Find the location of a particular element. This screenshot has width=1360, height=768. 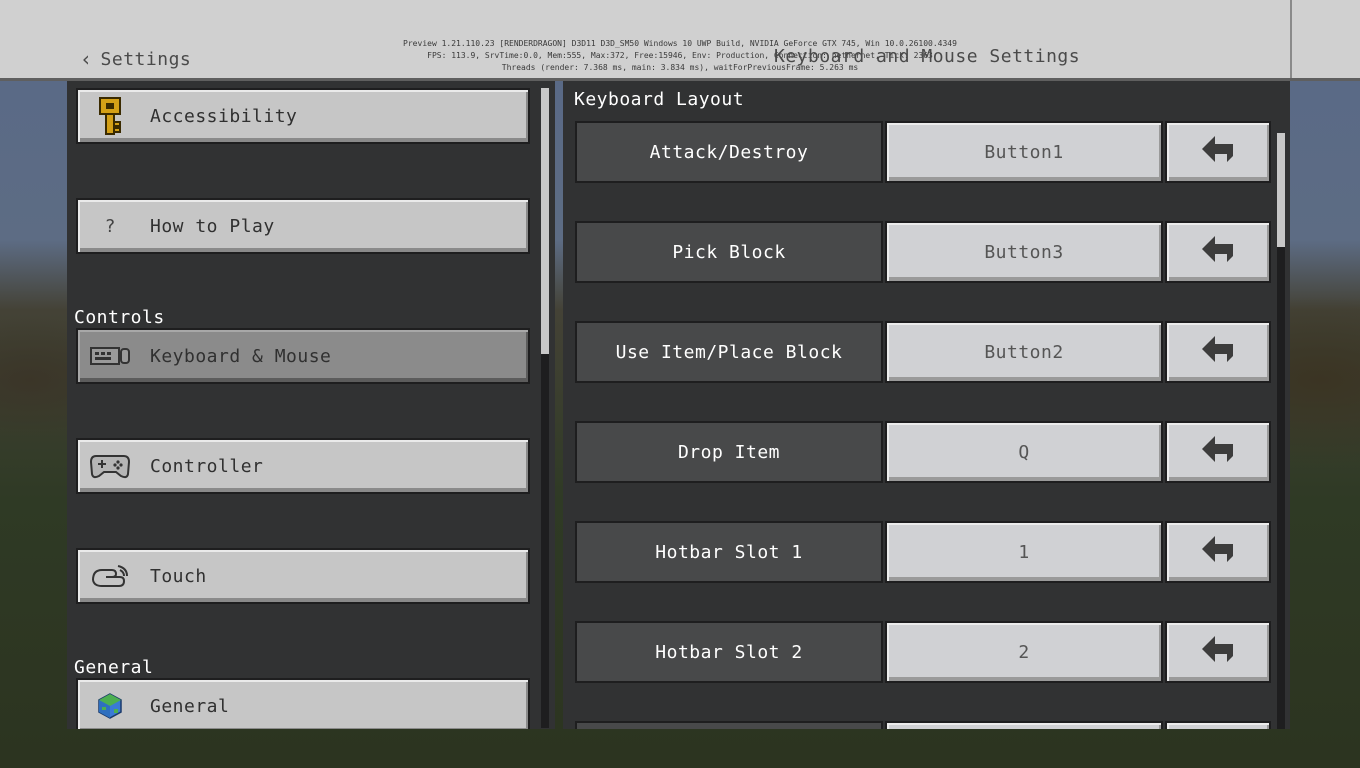

sidebar-item-accessibility: Accessibility is located at coordinates (303, 116).